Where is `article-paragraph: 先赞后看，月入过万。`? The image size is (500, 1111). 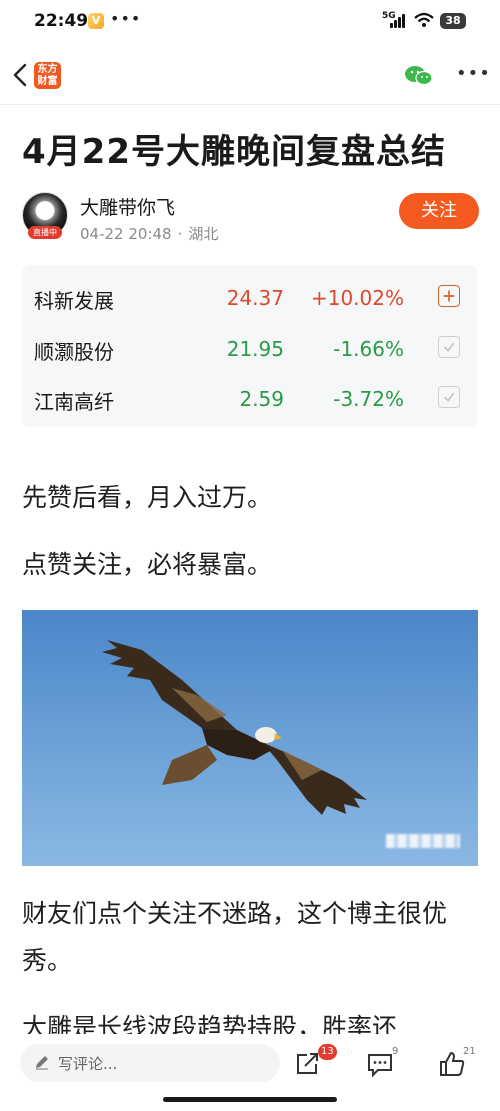 article-paragraph: 先赞后看，月入过万。 is located at coordinates (147, 497).